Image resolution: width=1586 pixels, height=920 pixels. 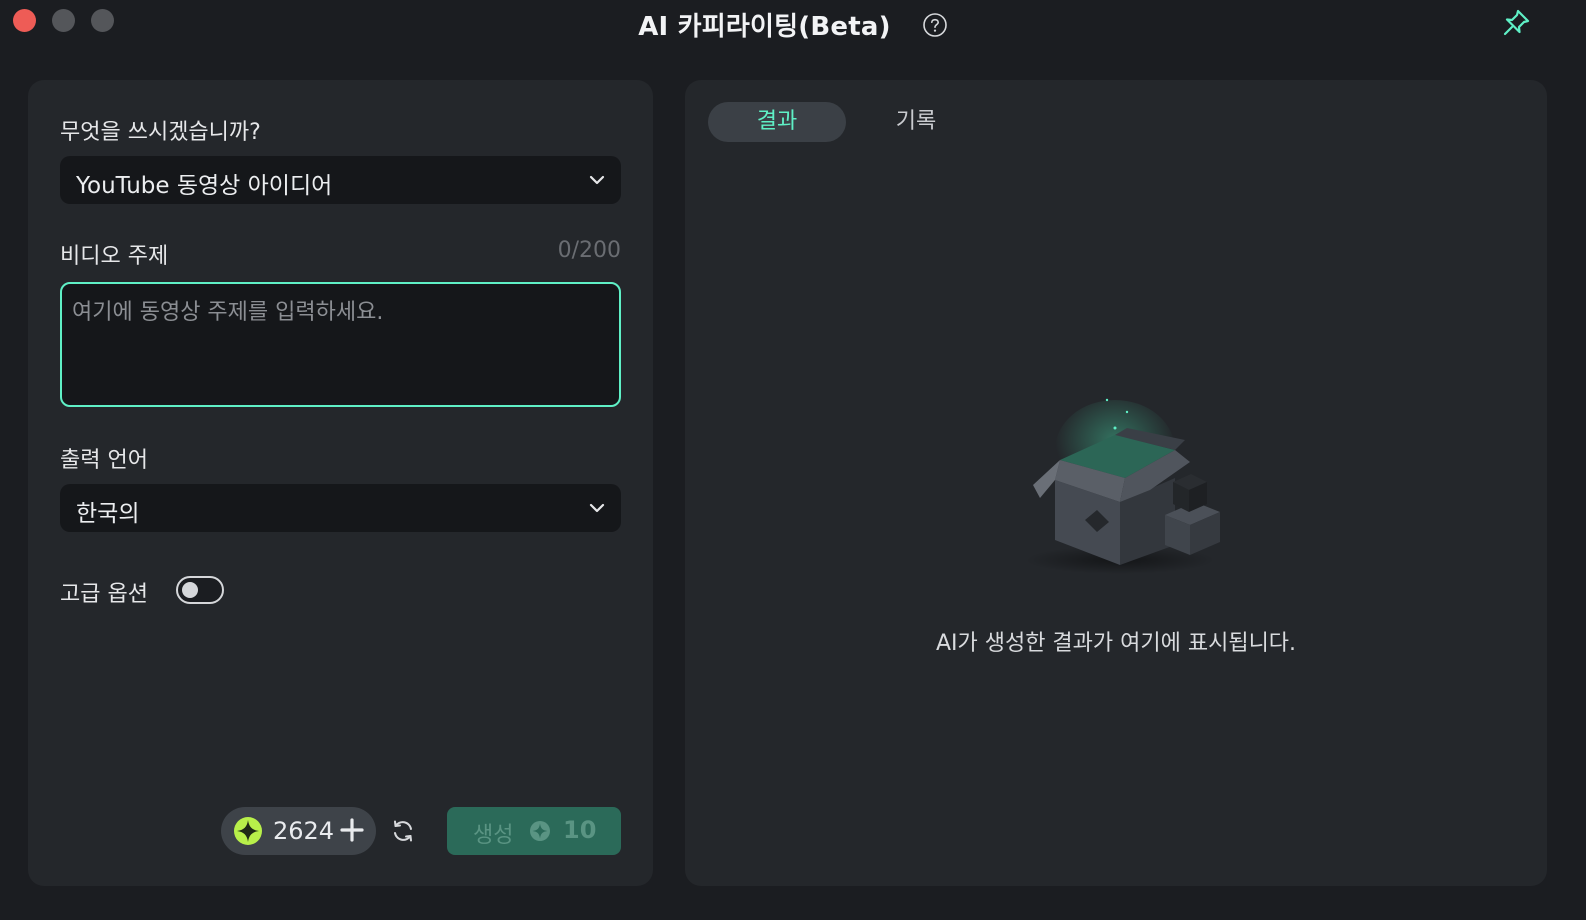 What do you see at coordinates (1116, 643) in the screenshot?
I see `empty-state-message: AI가 생성한 결과가 여기에 표시됩니다.` at bounding box center [1116, 643].